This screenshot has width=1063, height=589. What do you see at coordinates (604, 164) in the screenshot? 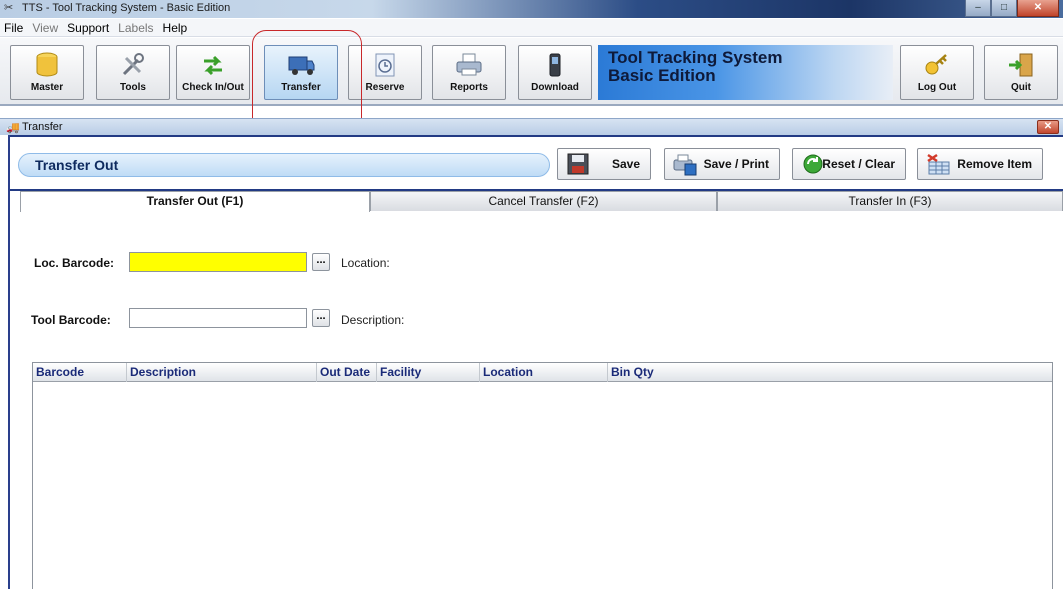
I see `save-button: Save` at bounding box center [604, 164].